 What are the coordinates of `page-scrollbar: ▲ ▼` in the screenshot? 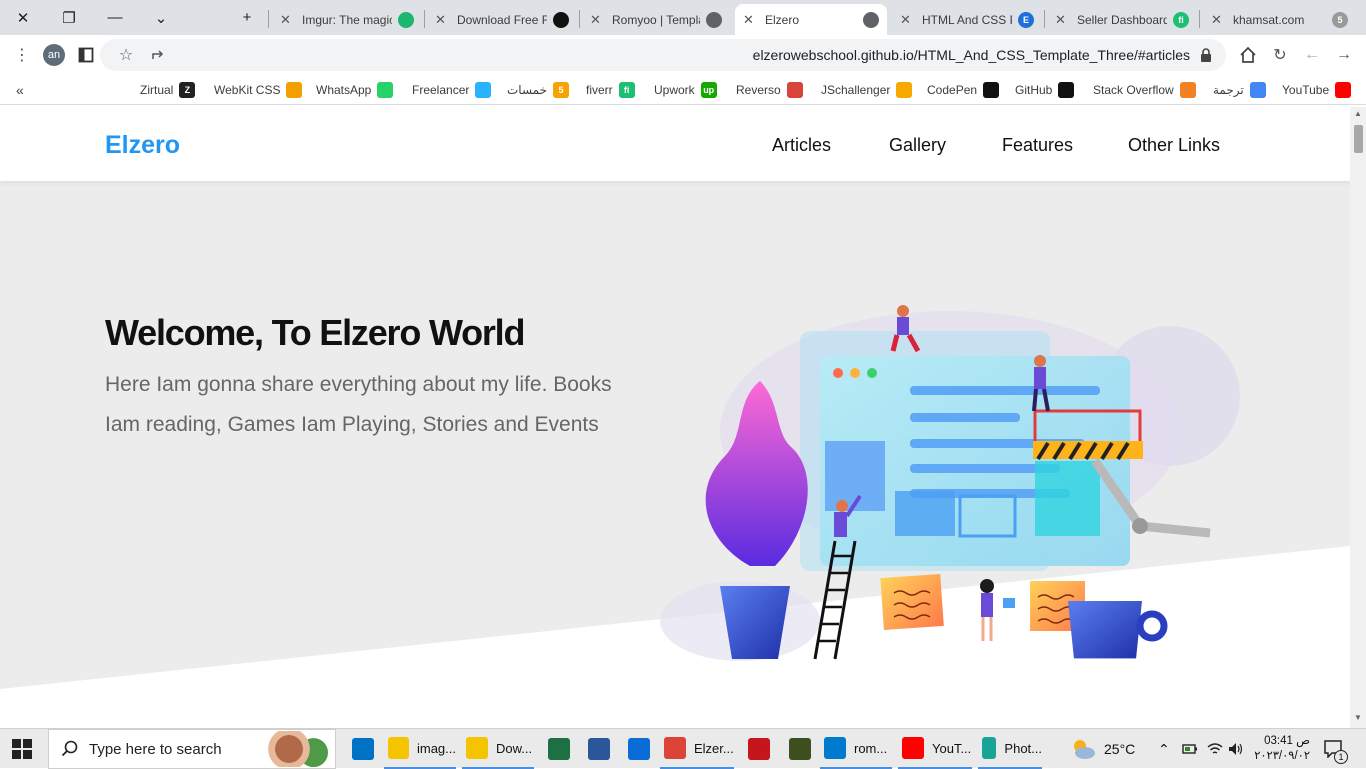 It's located at (1358, 417).